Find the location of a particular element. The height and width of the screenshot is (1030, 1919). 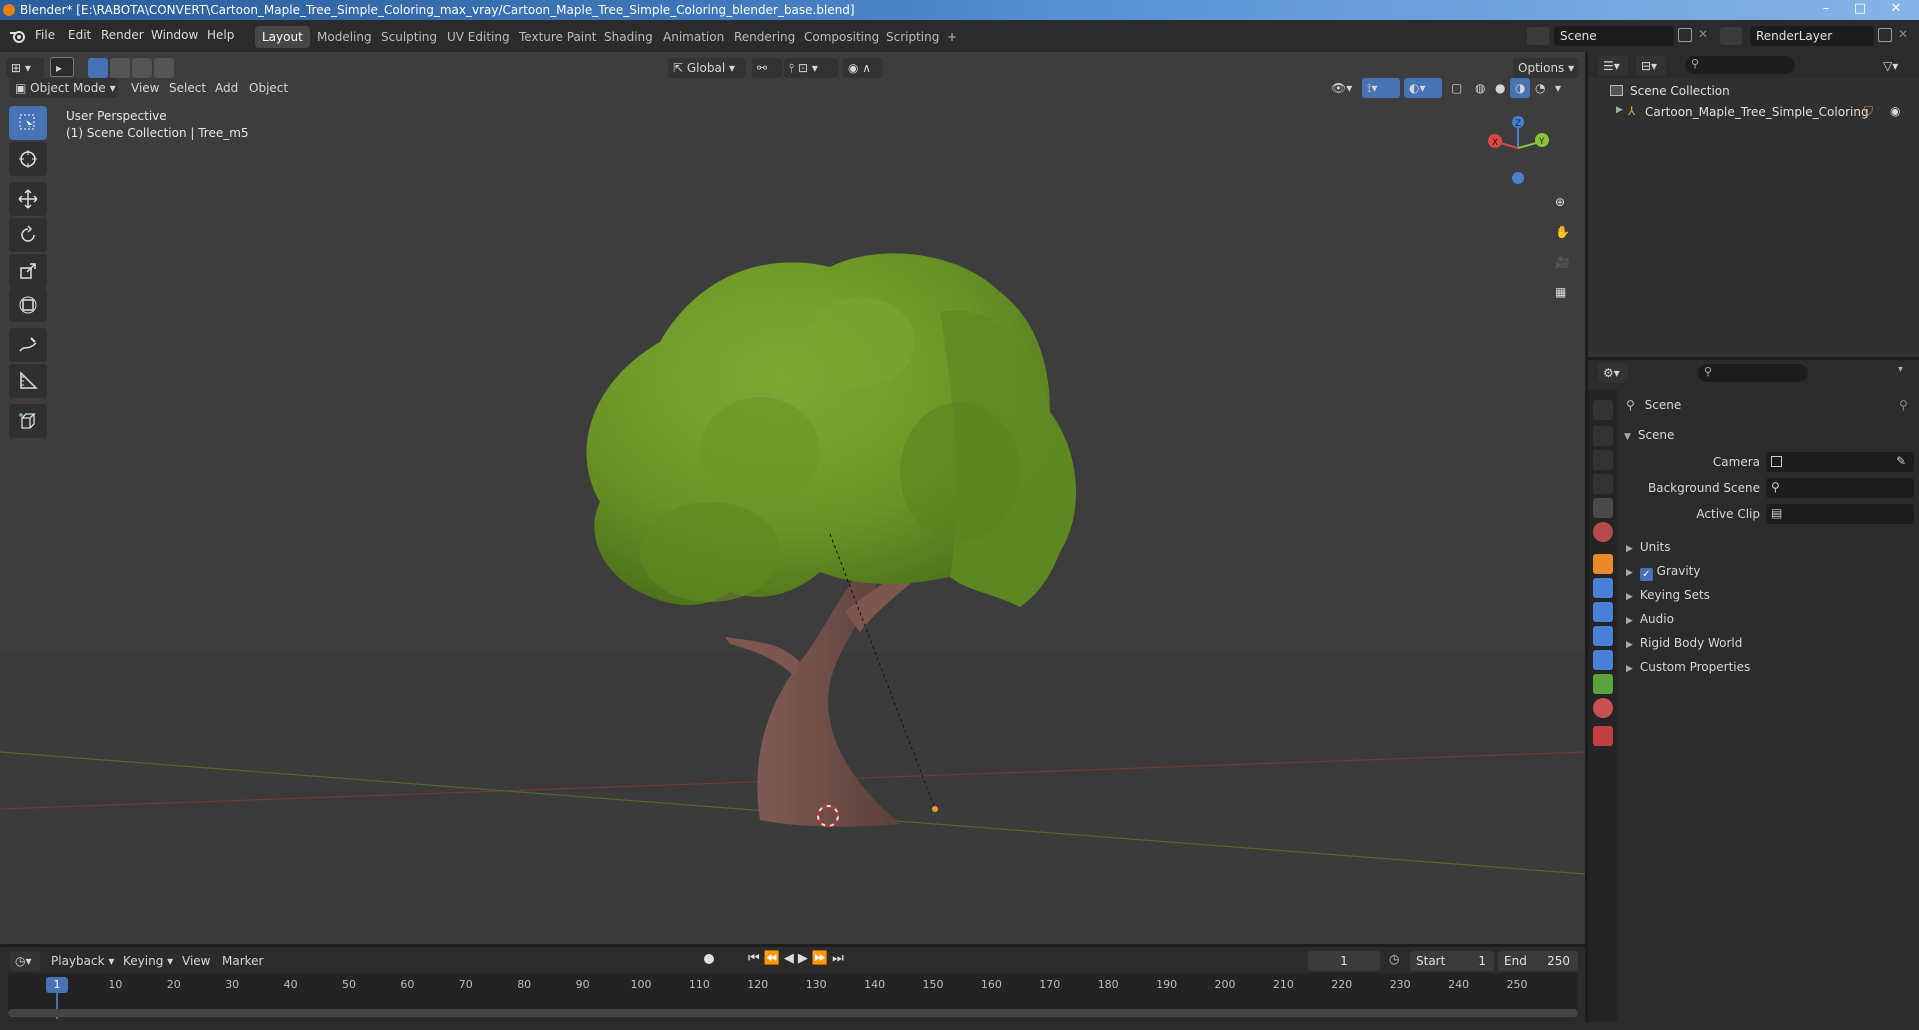

subpanel-gravity: ▶ ✓ Gravity is located at coordinates (1663, 572).